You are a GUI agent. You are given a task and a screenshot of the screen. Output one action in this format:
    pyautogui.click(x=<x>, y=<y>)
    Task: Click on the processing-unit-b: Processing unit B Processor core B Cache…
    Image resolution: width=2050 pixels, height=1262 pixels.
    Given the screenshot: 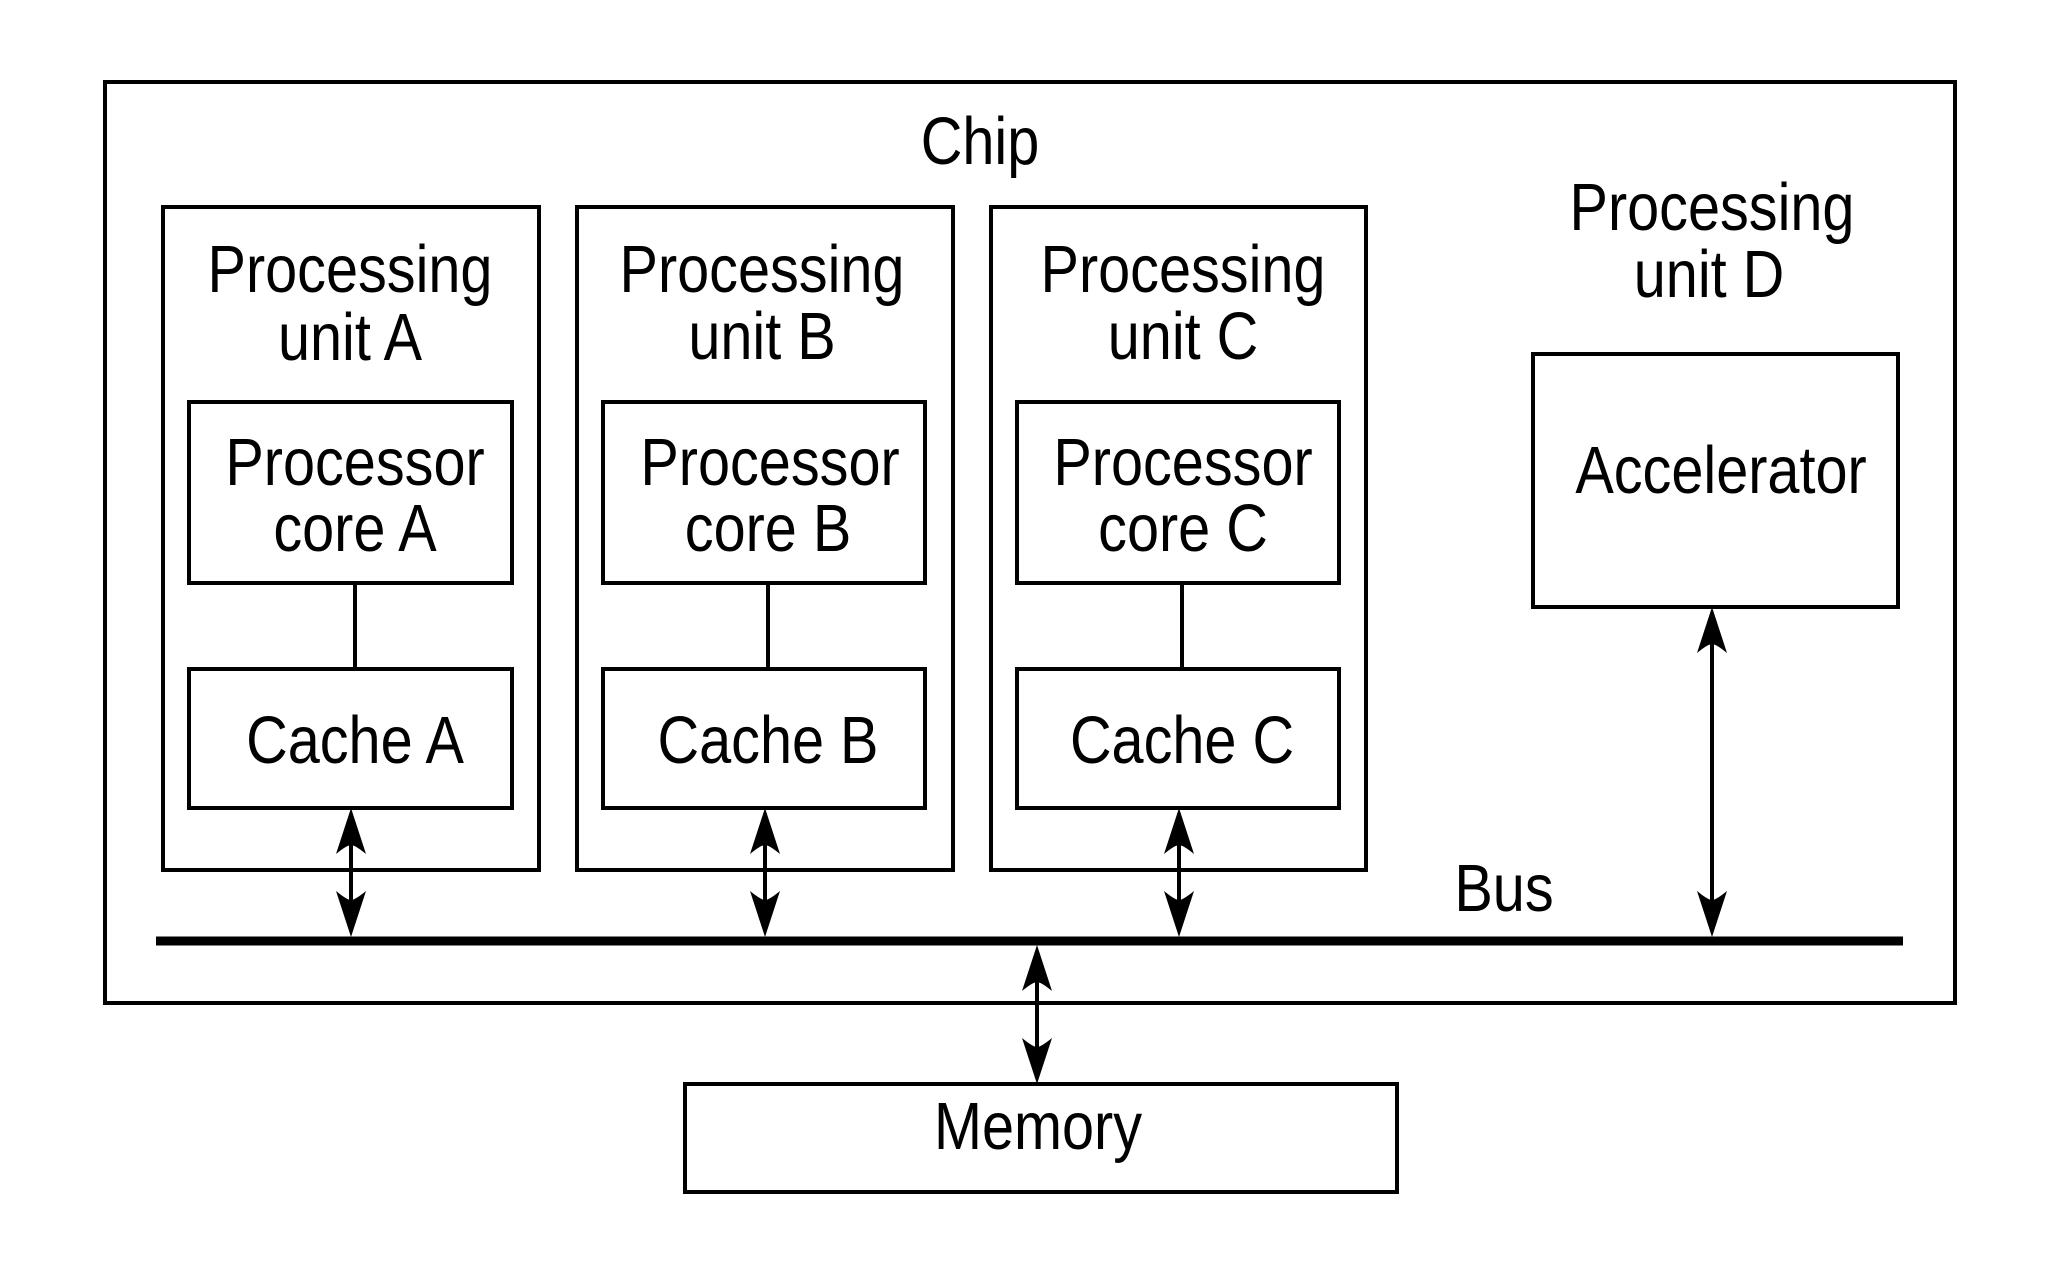 What is the action you would take?
    pyautogui.click(x=765, y=538)
    